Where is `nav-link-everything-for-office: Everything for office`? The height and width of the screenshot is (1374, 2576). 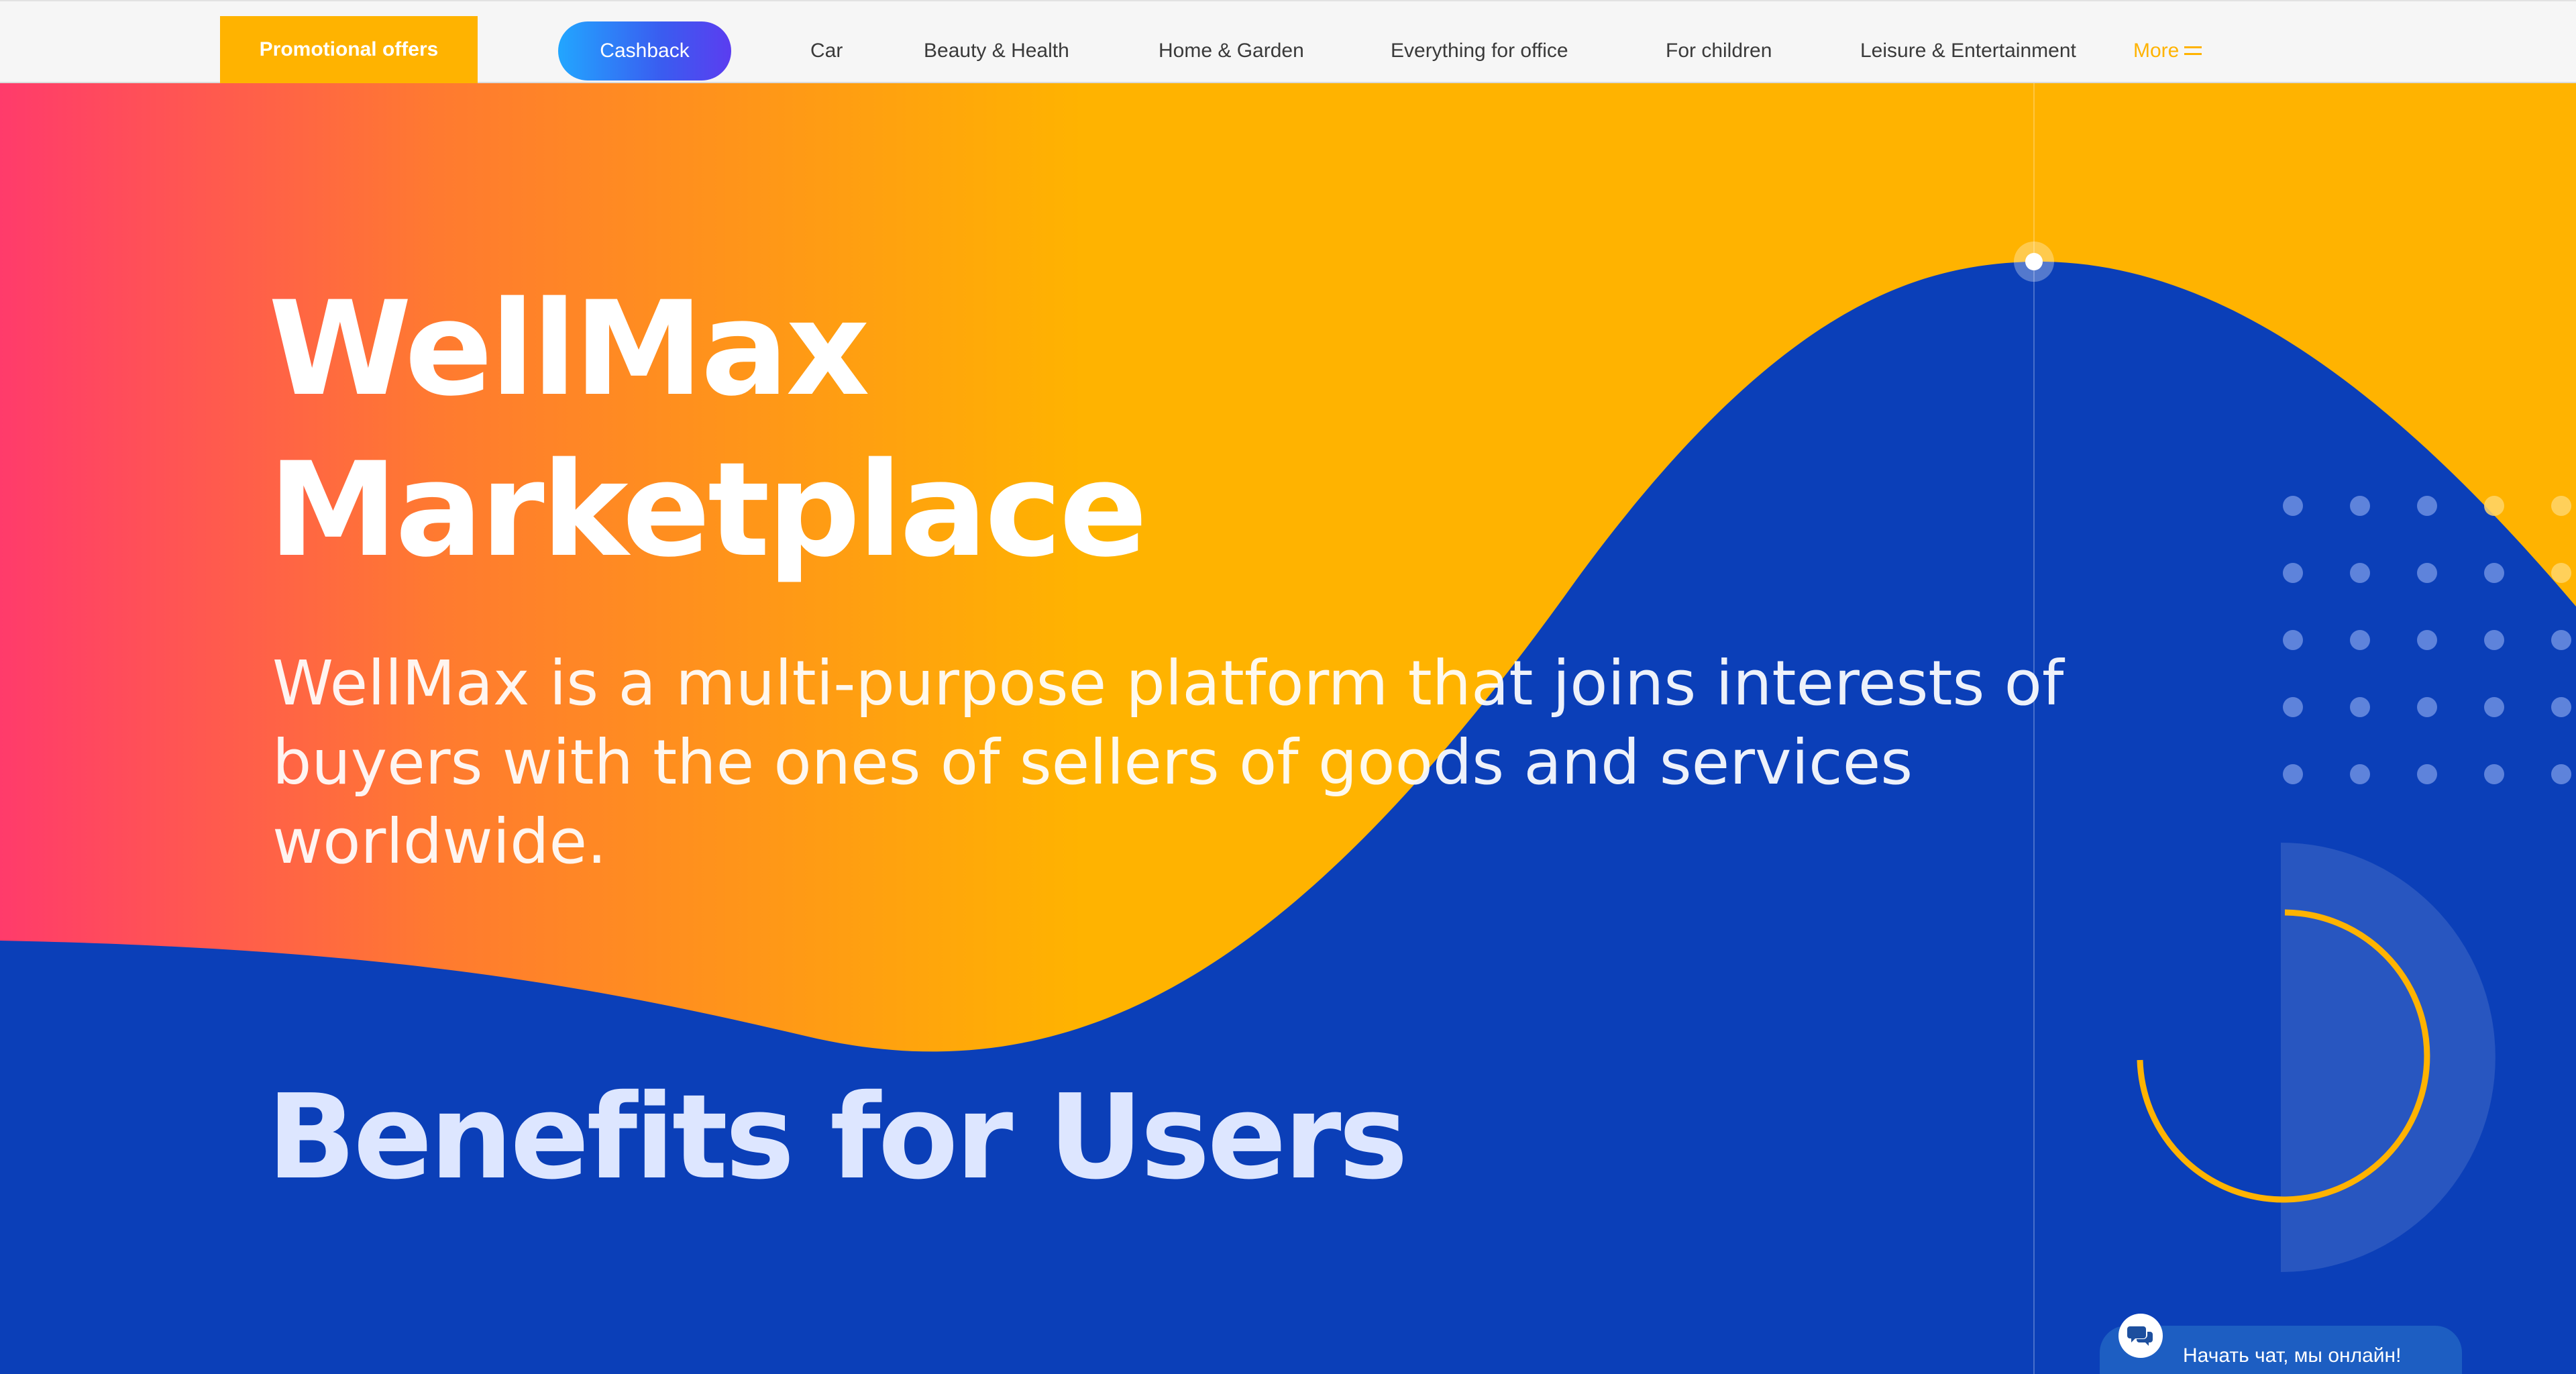 nav-link-everything-for-office: Everything for office is located at coordinates (1479, 51).